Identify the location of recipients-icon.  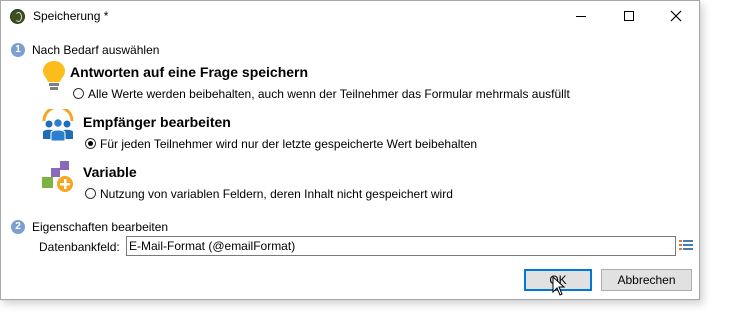
(58, 125).